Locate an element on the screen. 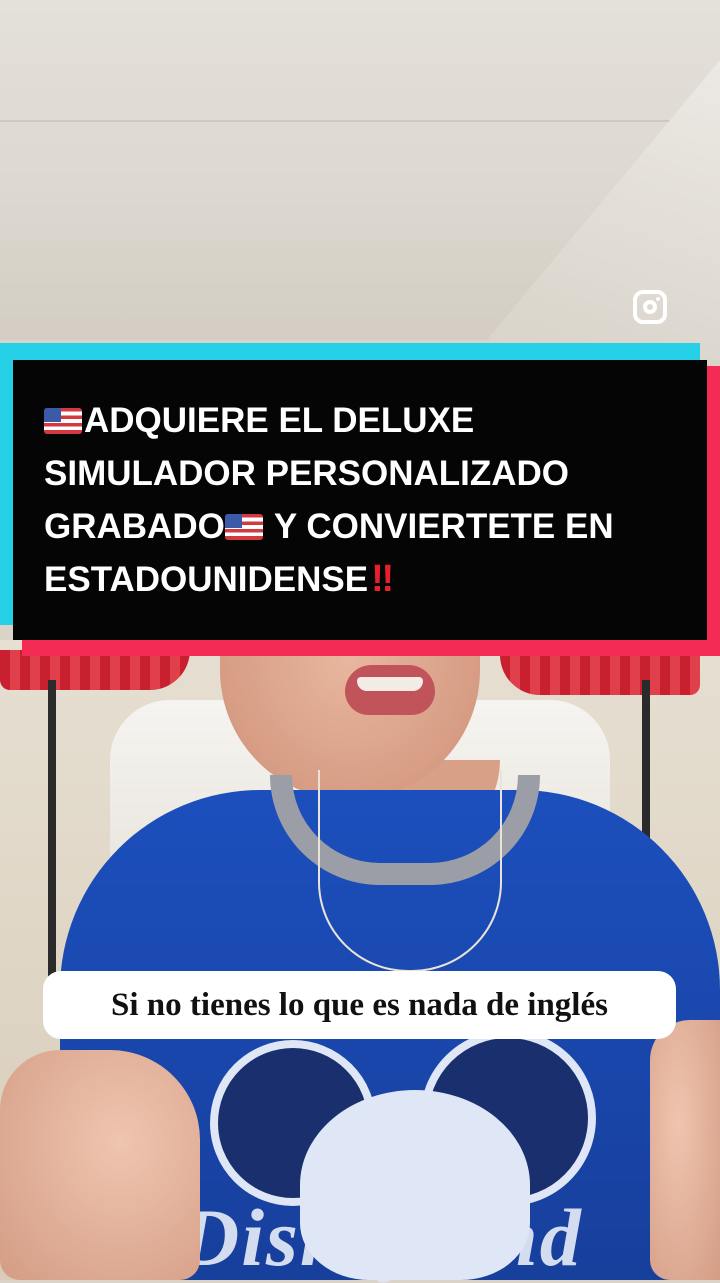 Image resolution: width=720 pixels, height=1283 pixels. hand-right is located at coordinates (685, 1150).